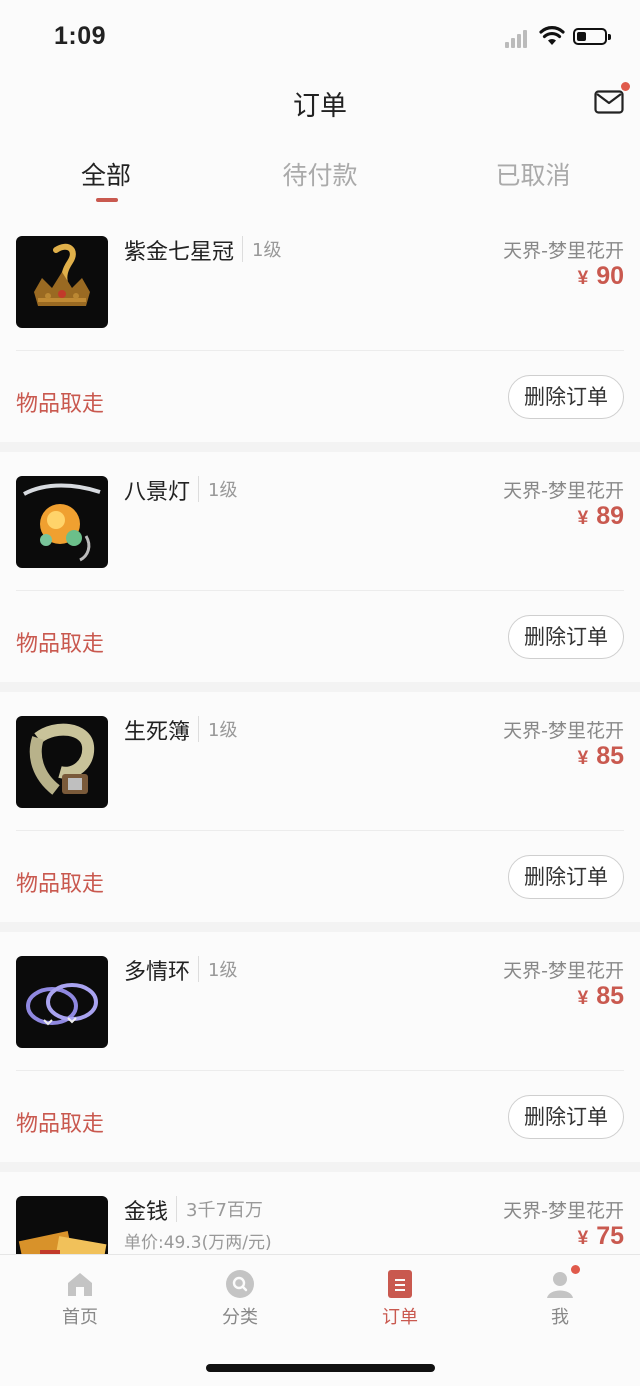 The image size is (640, 1386). Describe the element at coordinates (157, 732) in the screenshot. I see `product-name: 生死簿` at that location.